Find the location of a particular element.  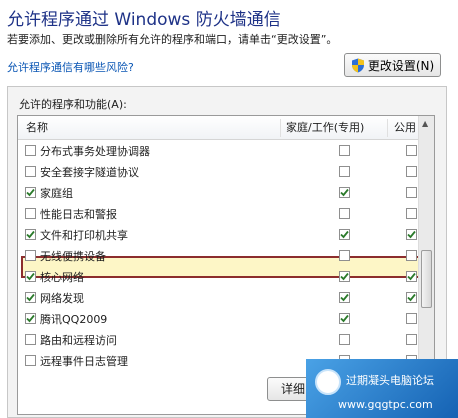

watermark-url: www.gqgtpc.com is located at coordinates (385, 404).